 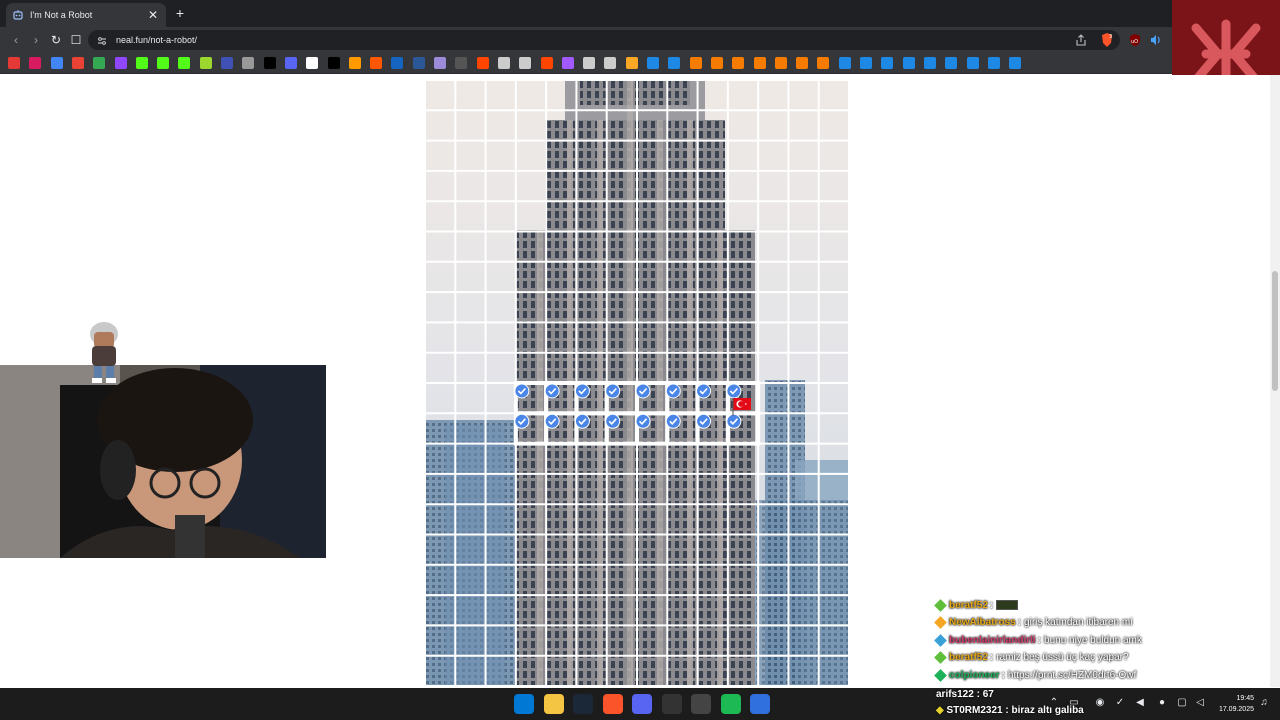 What do you see at coordinates (941, 710) in the screenshot?
I see `ticker-badge-icon: ◆` at bounding box center [941, 710].